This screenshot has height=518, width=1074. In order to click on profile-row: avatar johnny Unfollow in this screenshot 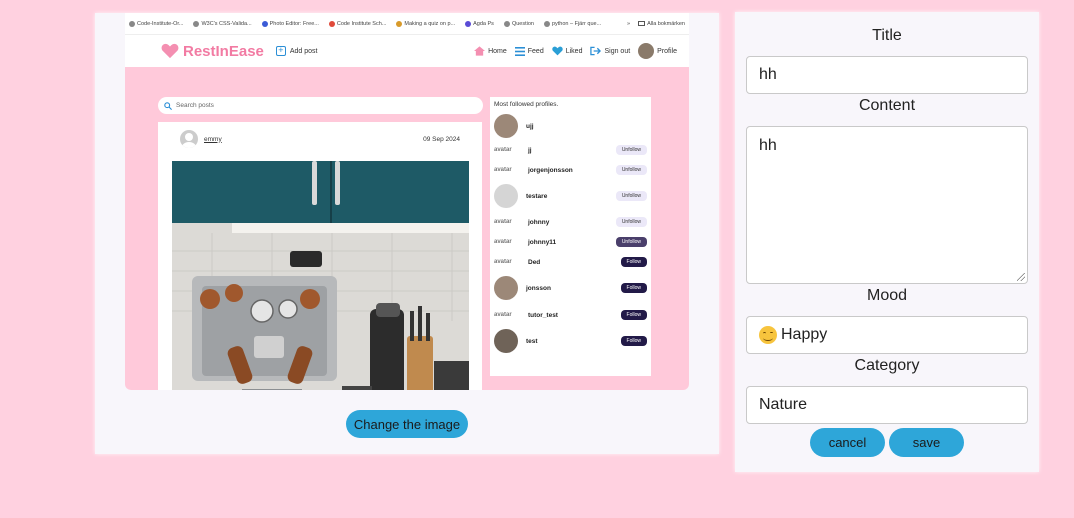, I will do `click(570, 222)`.